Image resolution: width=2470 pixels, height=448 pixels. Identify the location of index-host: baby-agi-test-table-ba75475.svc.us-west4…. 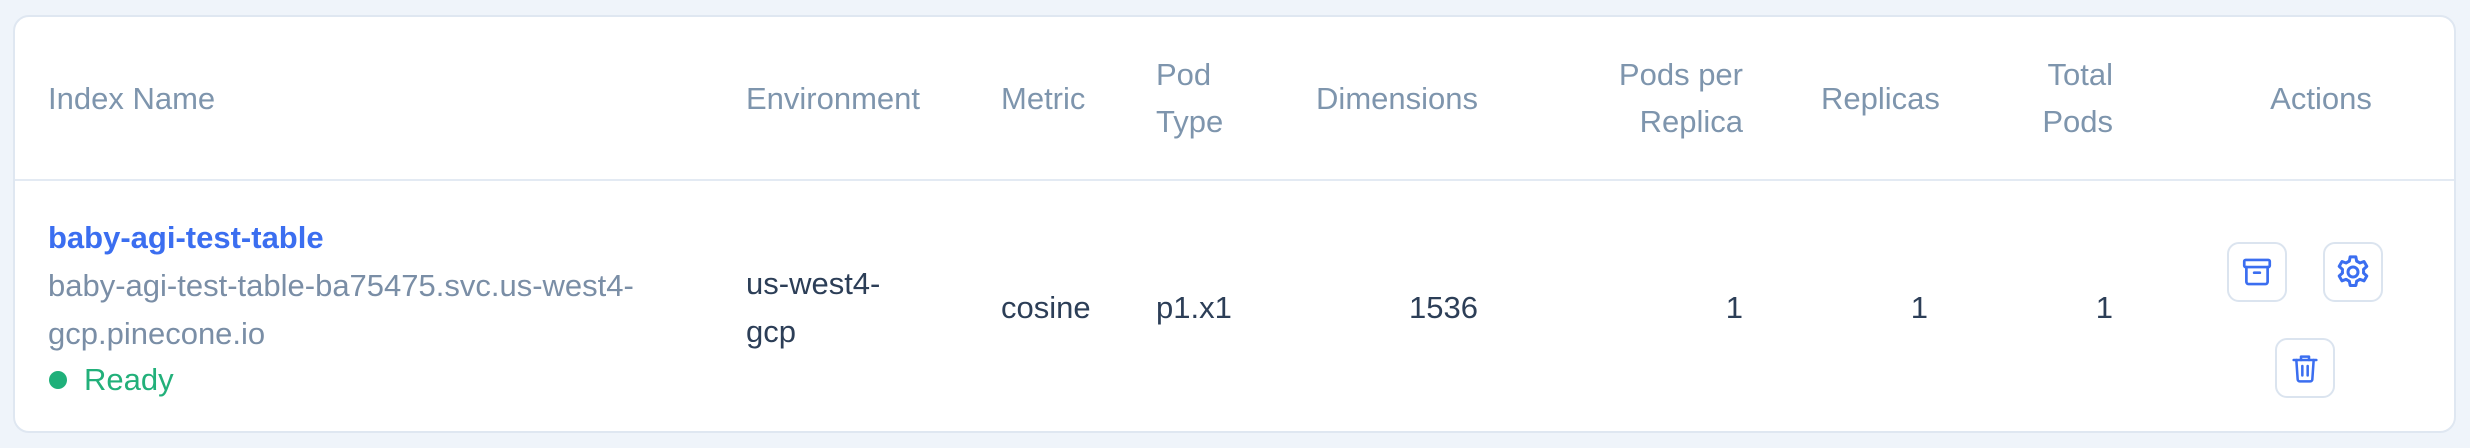
(368, 310).